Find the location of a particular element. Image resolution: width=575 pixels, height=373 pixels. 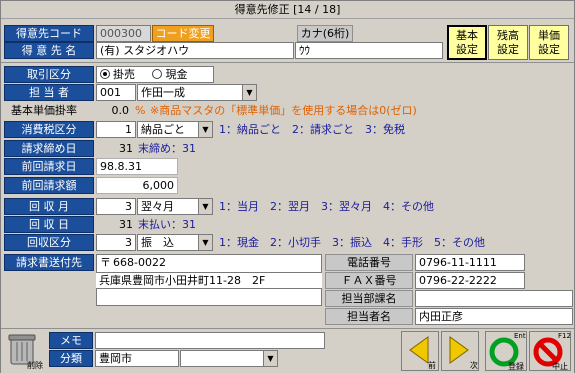

staff-select: 作田一成 ▼ is located at coordinates (197, 92).